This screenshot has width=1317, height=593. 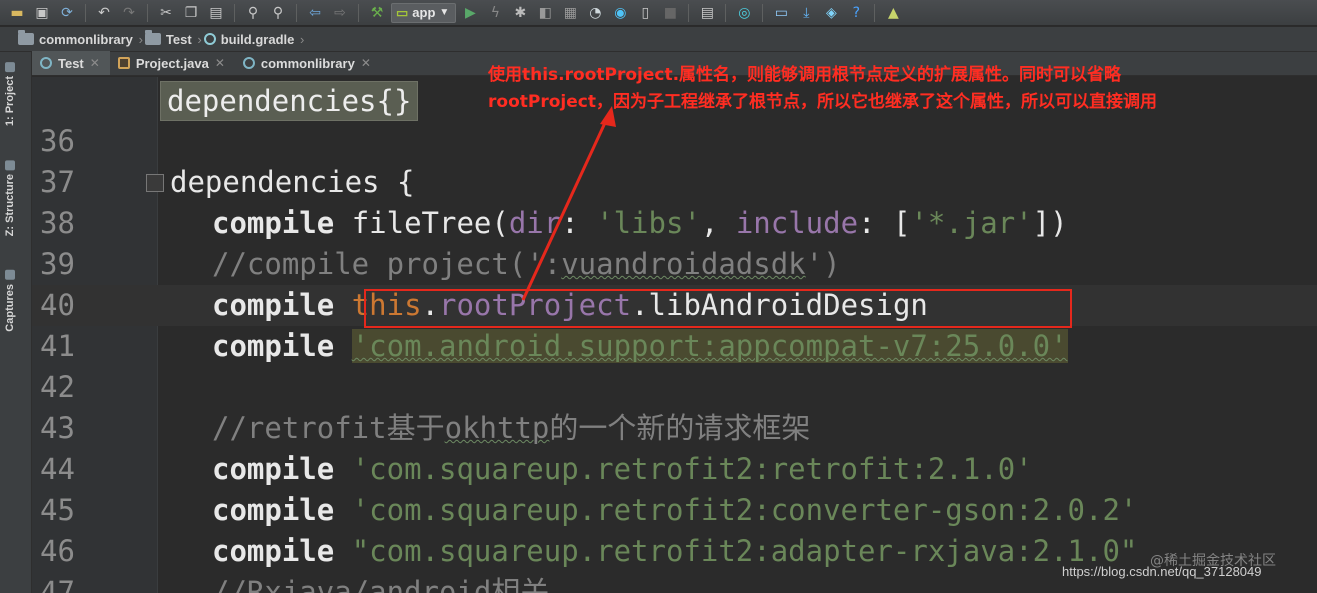 What do you see at coordinates (253, 13) in the screenshot?
I see `find-icon: ⚲` at bounding box center [253, 13].